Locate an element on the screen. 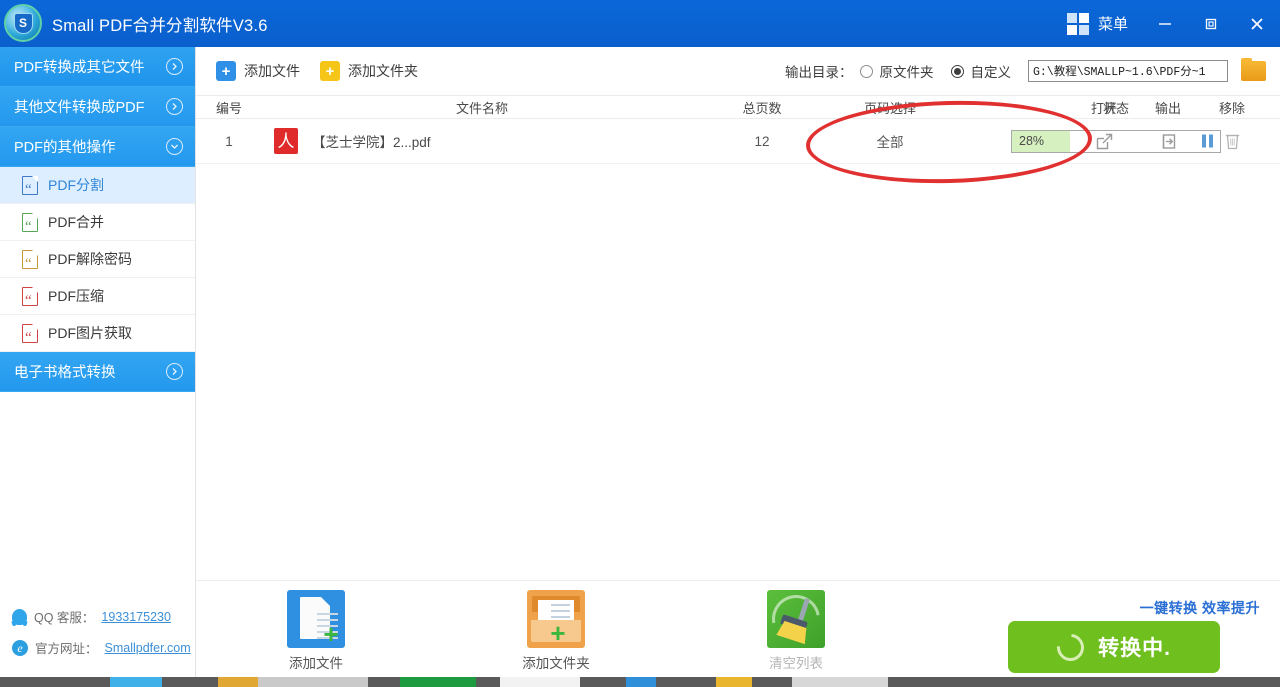  bottom-action-buttons: + 添加文件 + 添加文件夹 清空列表 is located at coordinates (576, 629).